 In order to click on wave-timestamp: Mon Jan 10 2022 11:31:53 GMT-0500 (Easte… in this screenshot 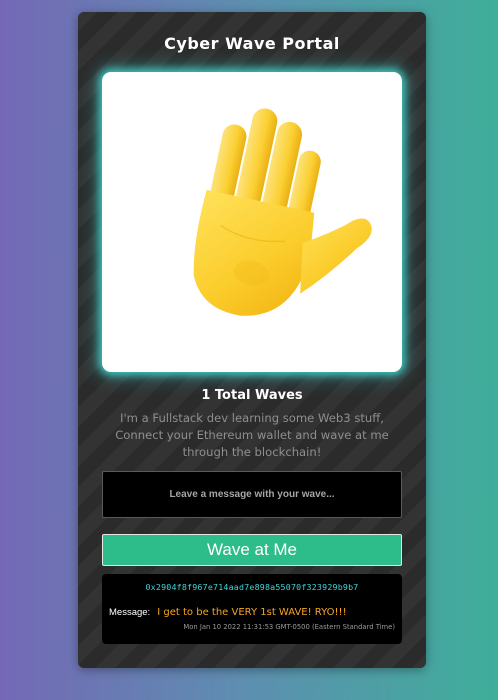, I will do `click(289, 627)`.